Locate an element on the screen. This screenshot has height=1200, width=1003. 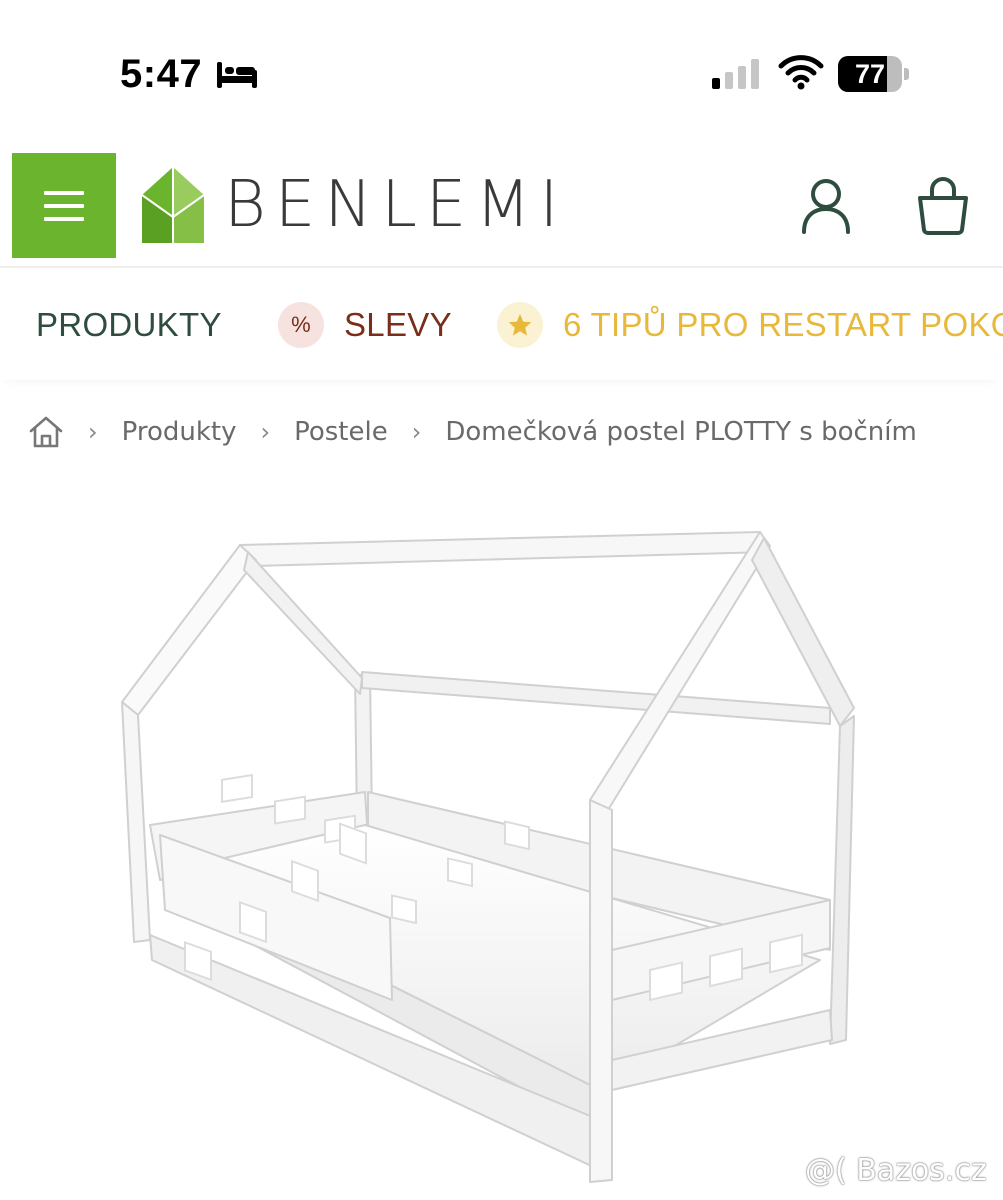
status-time: 5:47 is located at coordinates (161, 74).